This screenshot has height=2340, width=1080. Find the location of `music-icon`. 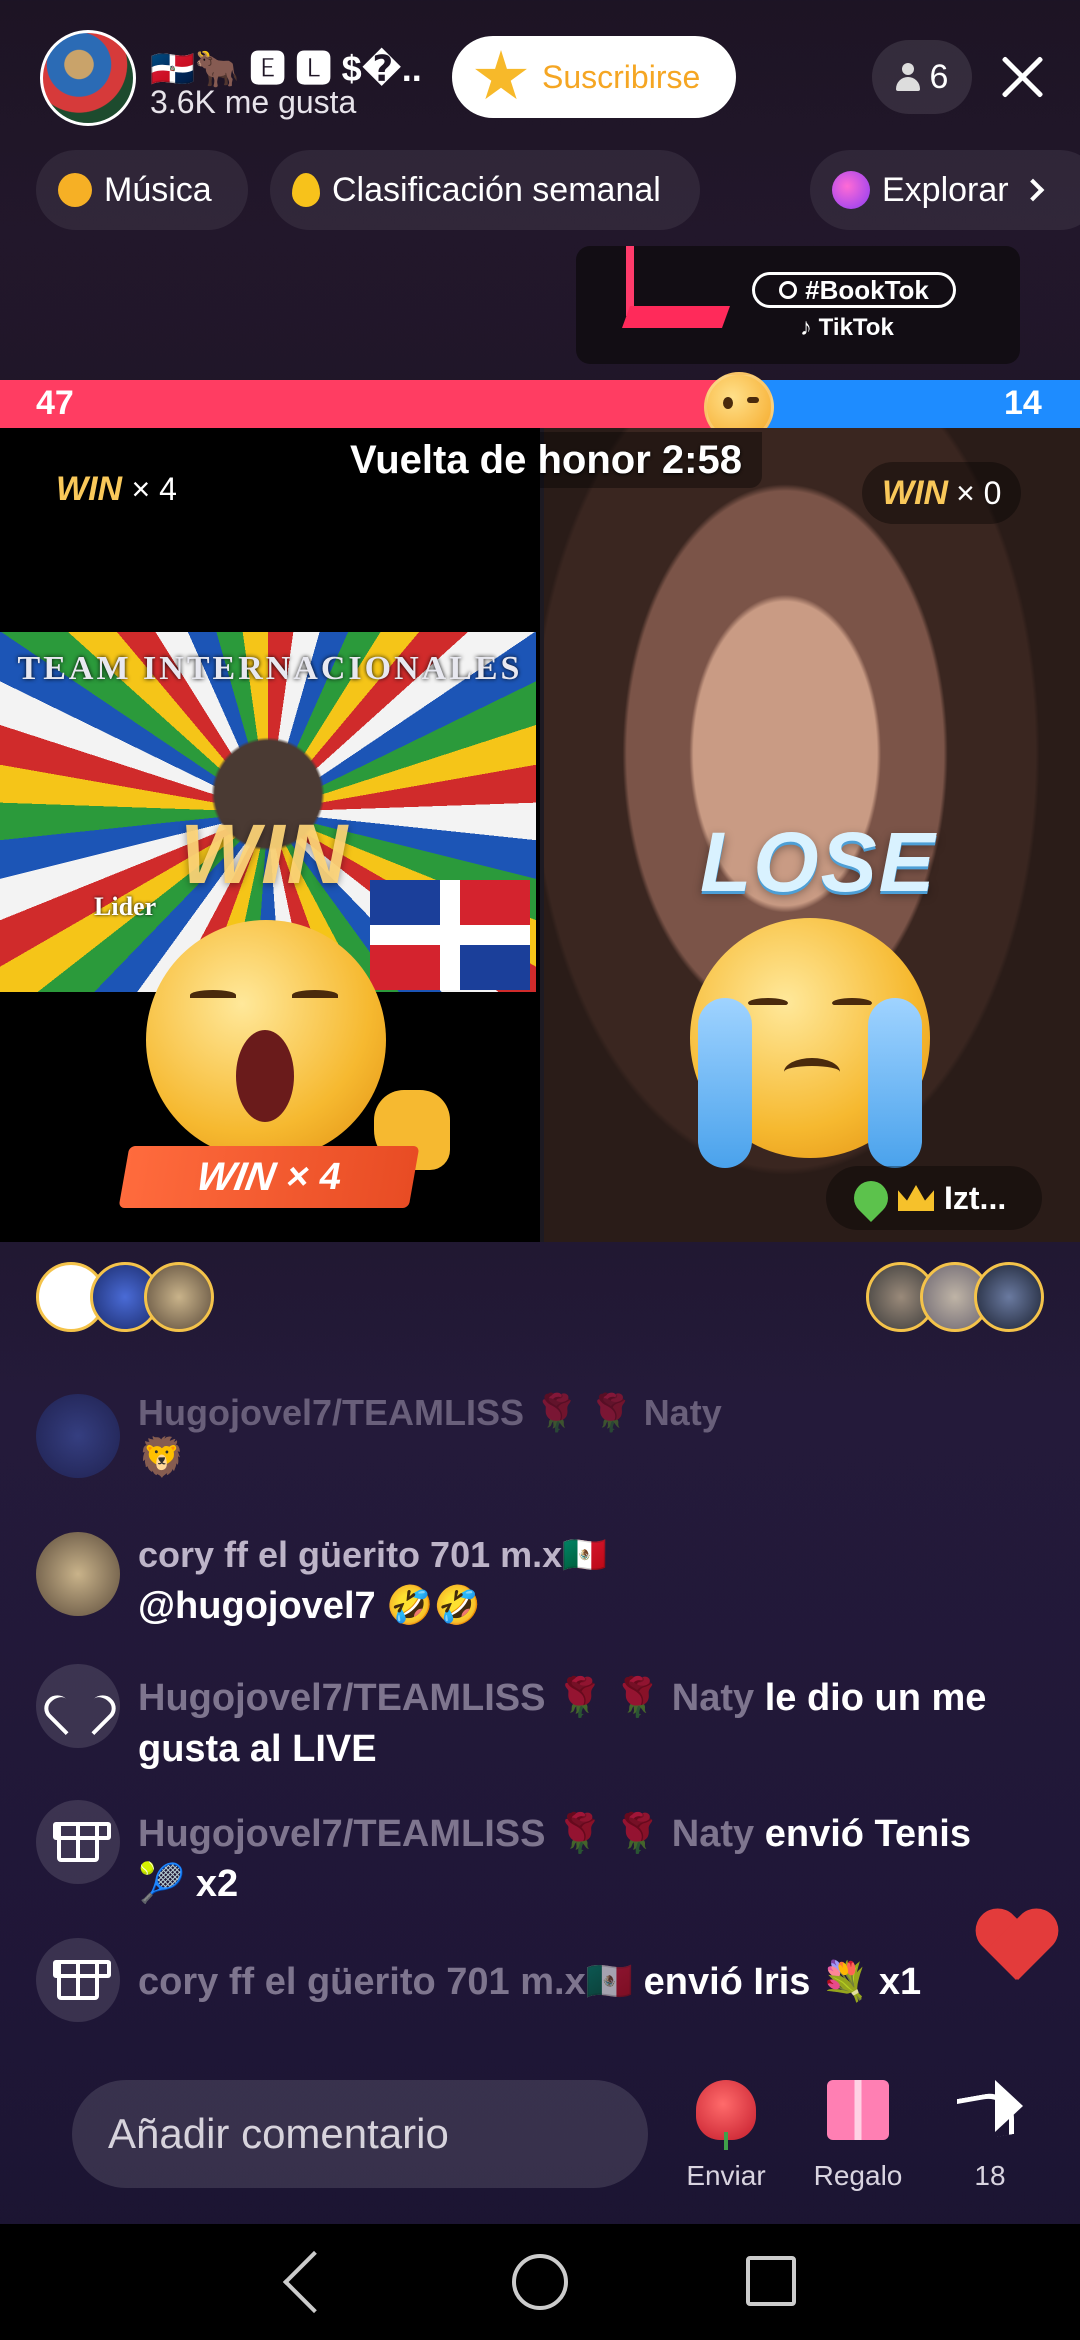

music-icon is located at coordinates (75, 190).